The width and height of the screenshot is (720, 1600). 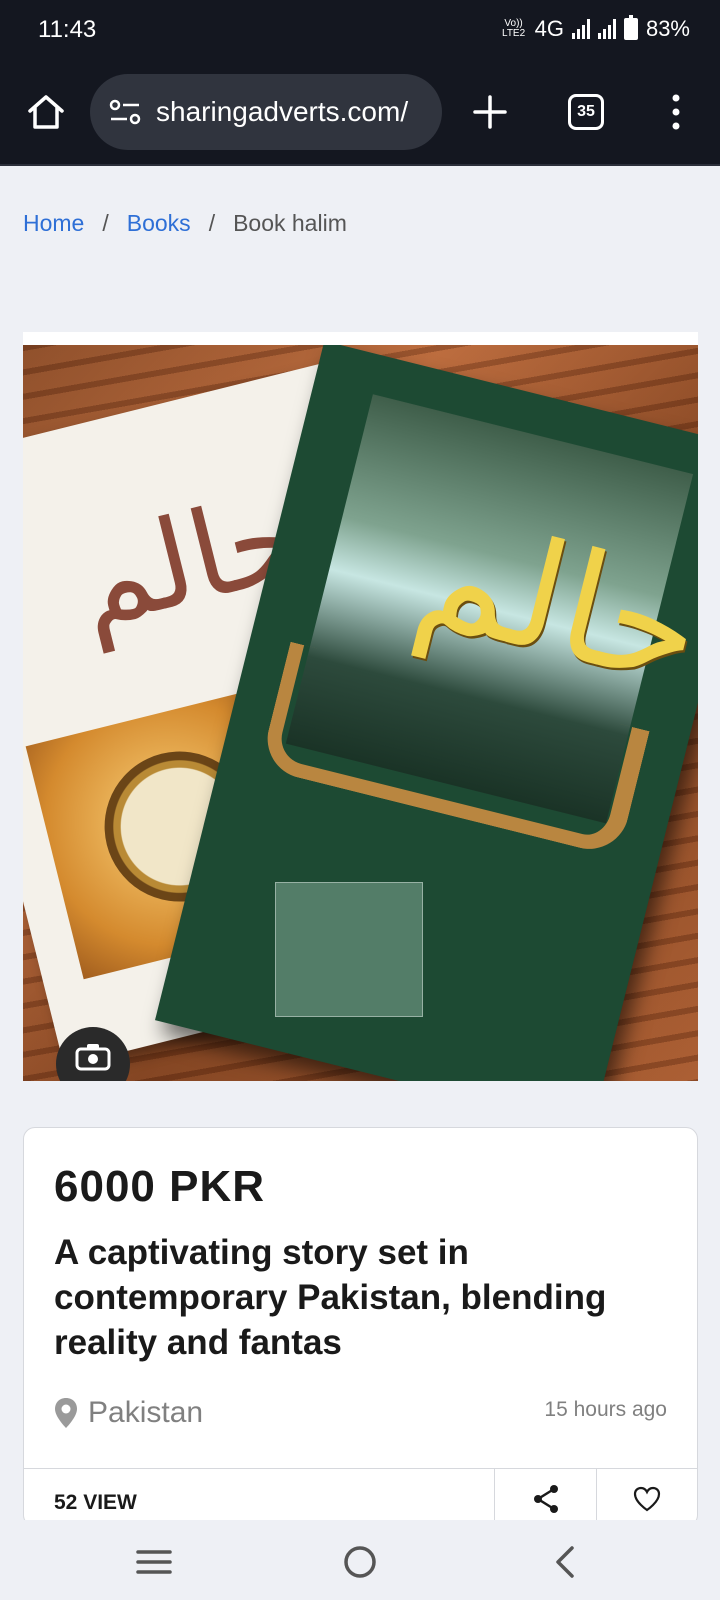 I want to click on card-footer: 52 VIEW, so click(x=360, y=1498).